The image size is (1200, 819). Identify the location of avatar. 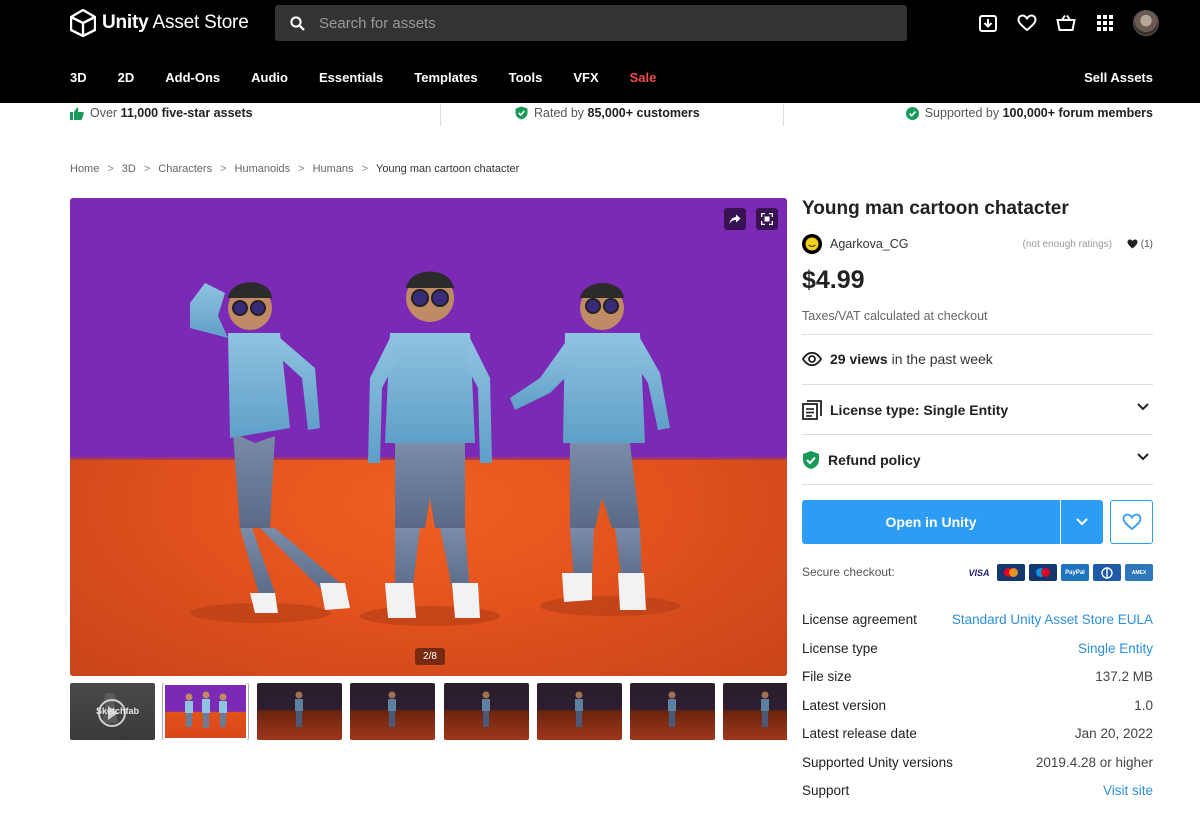
(1146, 23).